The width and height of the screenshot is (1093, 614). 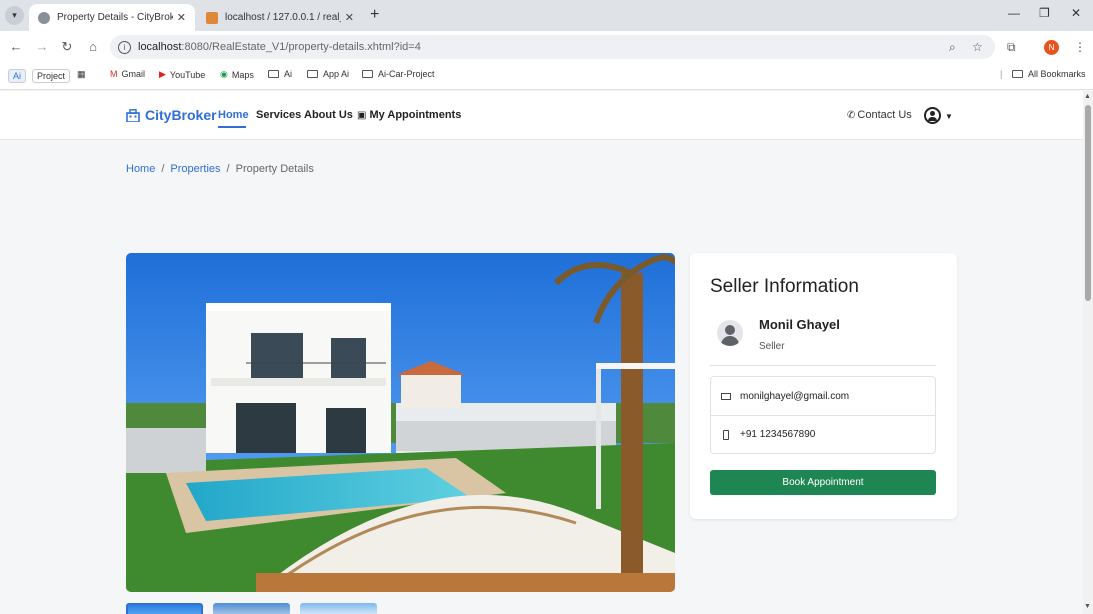 What do you see at coordinates (224, 74) in the screenshot?
I see `maps-pin-icon: ◉` at bounding box center [224, 74].